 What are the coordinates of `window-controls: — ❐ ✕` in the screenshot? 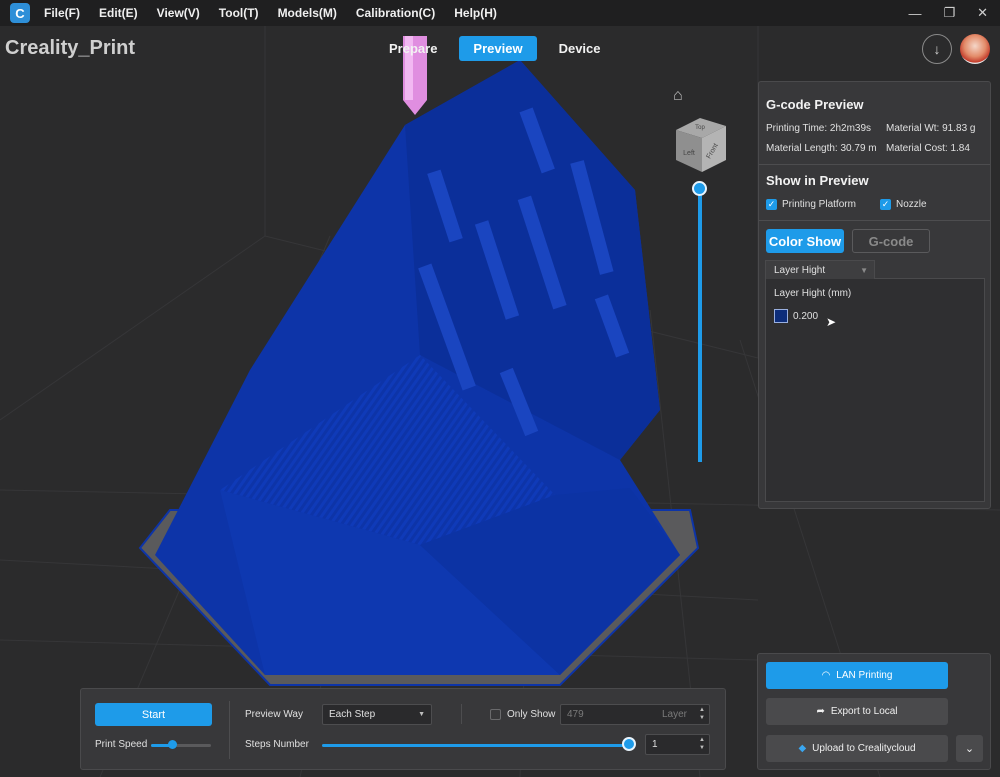 It's located at (948, 13).